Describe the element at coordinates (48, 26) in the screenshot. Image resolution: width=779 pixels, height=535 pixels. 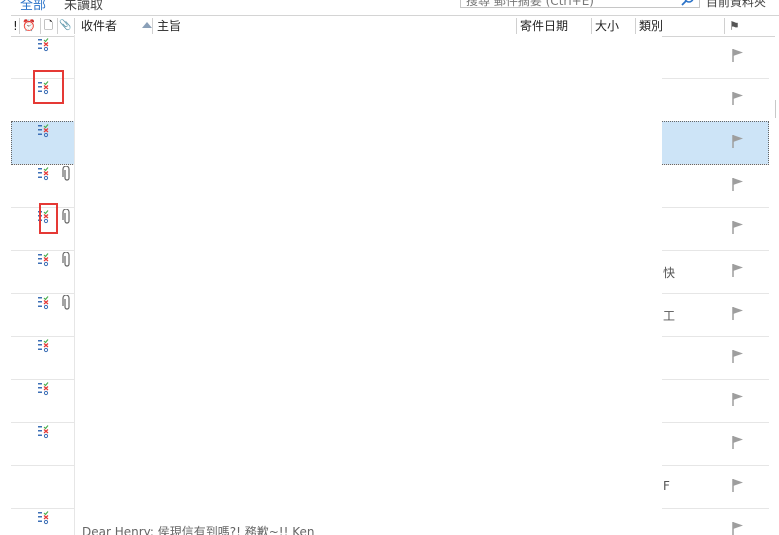
I see `type-column-icon: 🗋` at that location.